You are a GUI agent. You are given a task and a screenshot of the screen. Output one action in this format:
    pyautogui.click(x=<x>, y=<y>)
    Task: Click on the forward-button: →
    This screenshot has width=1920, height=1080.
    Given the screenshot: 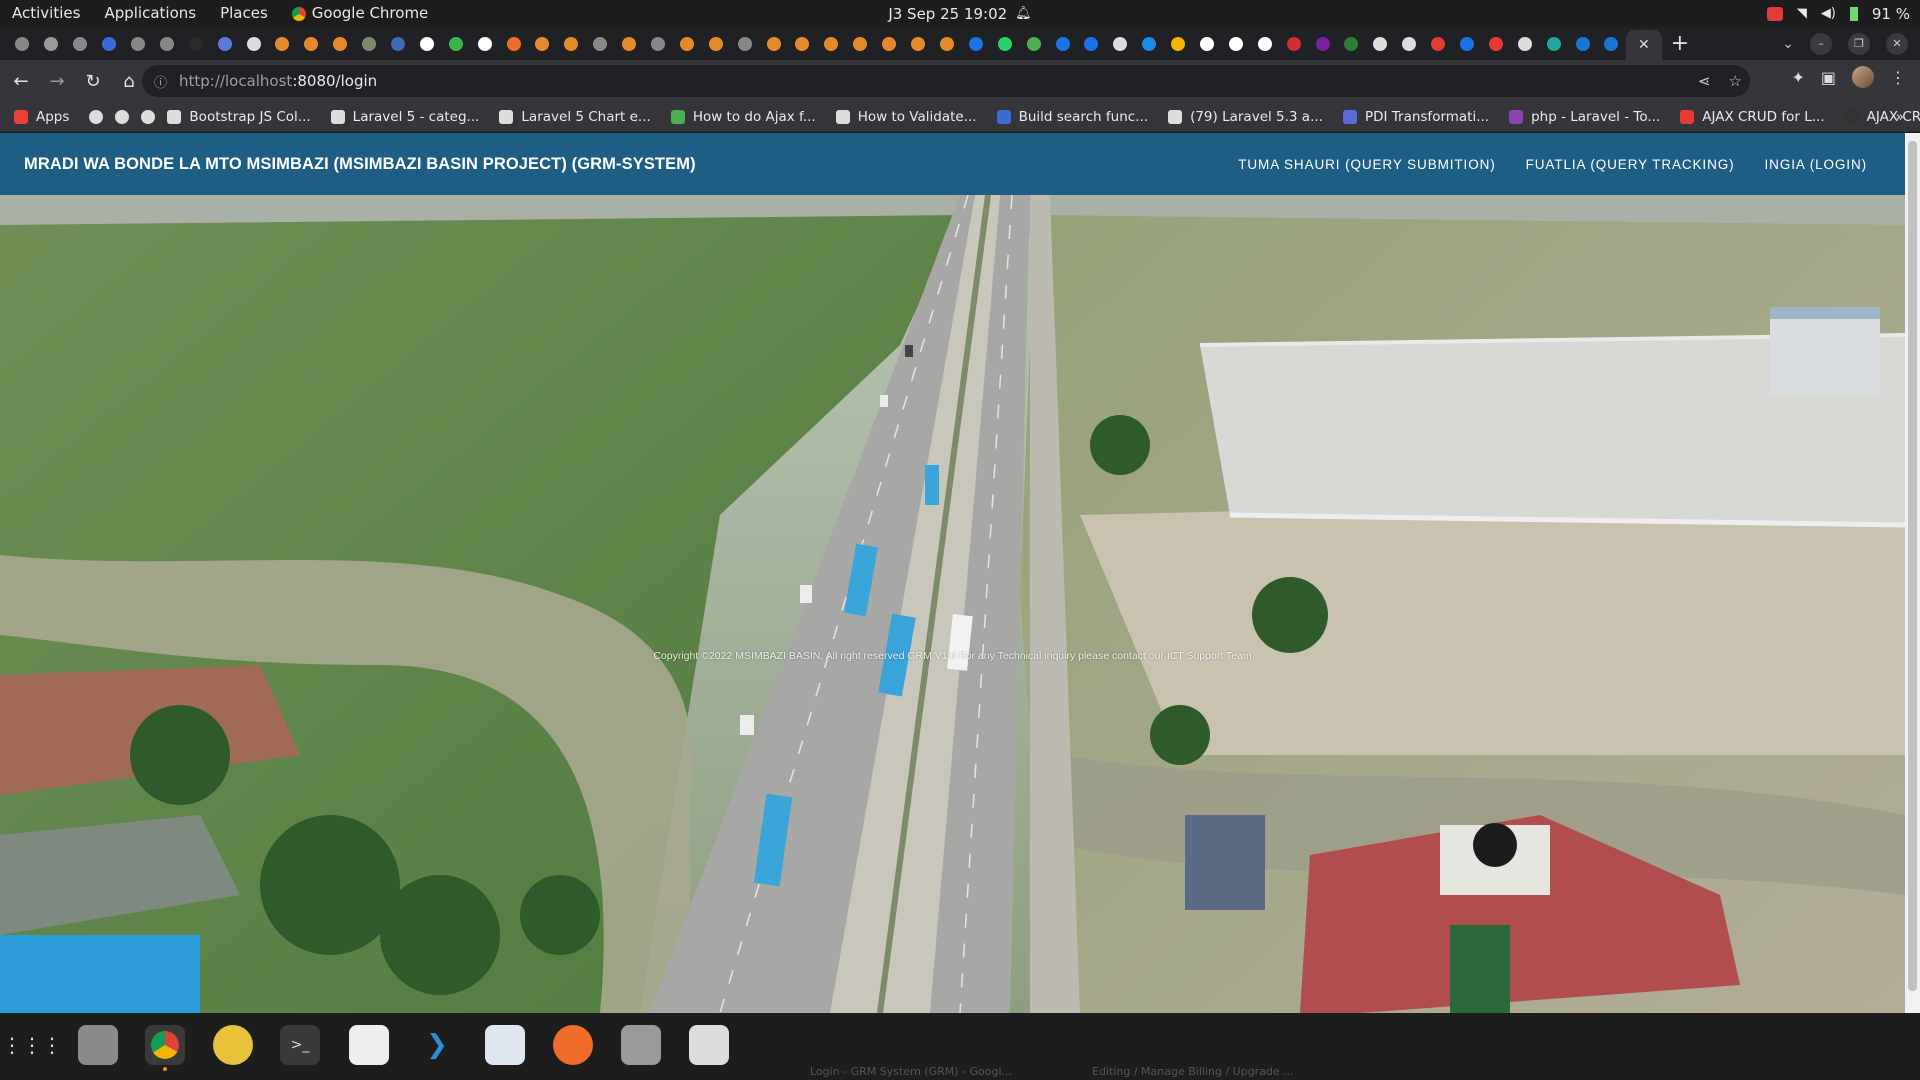 What is the action you would take?
    pyautogui.click(x=57, y=81)
    